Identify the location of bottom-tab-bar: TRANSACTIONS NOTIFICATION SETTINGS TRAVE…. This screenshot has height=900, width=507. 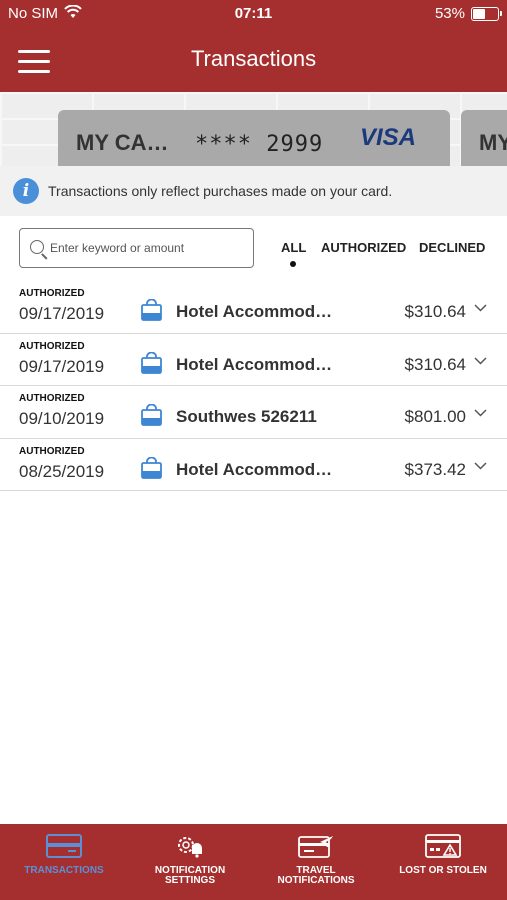
(253, 862).